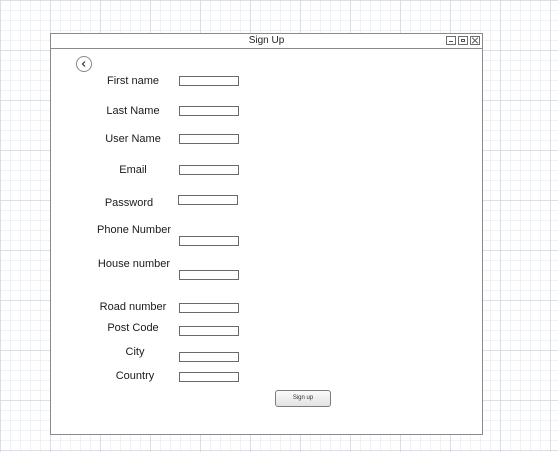  What do you see at coordinates (134, 264) in the screenshot?
I see `house-number-label: House number` at bounding box center [134, 264].